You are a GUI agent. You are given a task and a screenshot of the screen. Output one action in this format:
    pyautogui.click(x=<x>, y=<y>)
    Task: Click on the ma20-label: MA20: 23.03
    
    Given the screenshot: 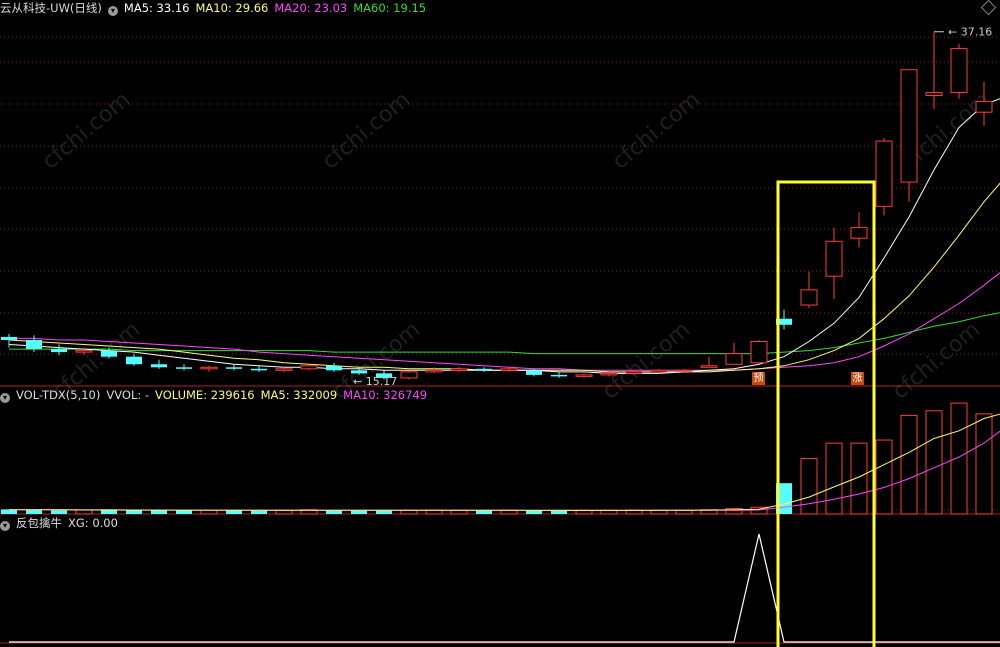 What is the action you would take?
    pyautogui.click(x=311, y=8)
    